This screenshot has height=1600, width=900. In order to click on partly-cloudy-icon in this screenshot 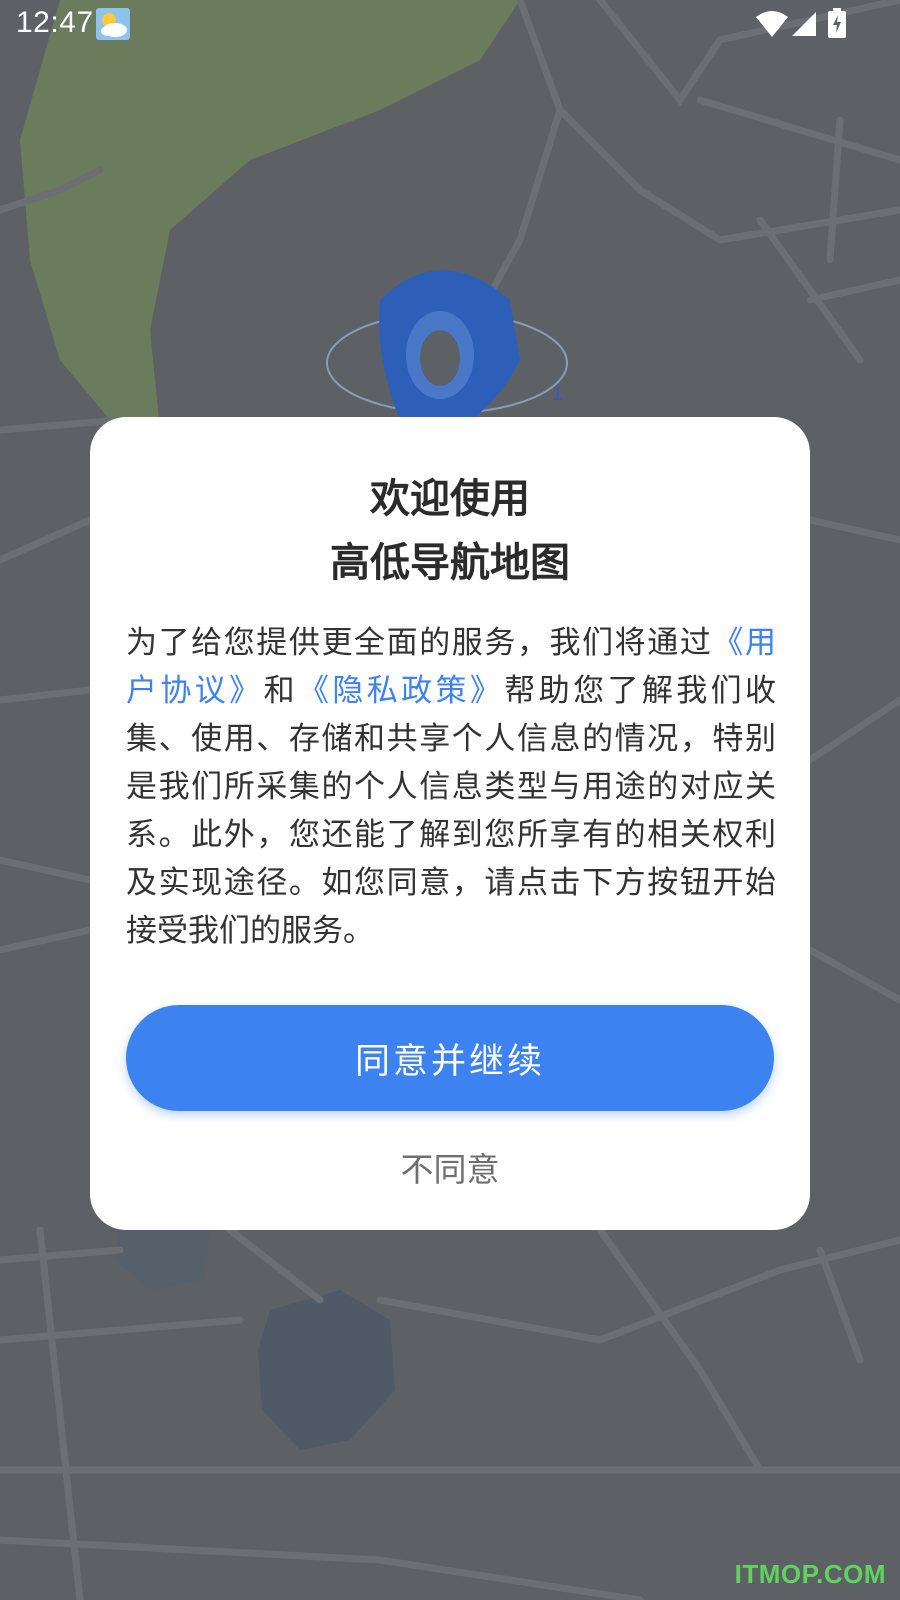, I will do `click(113, 24)`.